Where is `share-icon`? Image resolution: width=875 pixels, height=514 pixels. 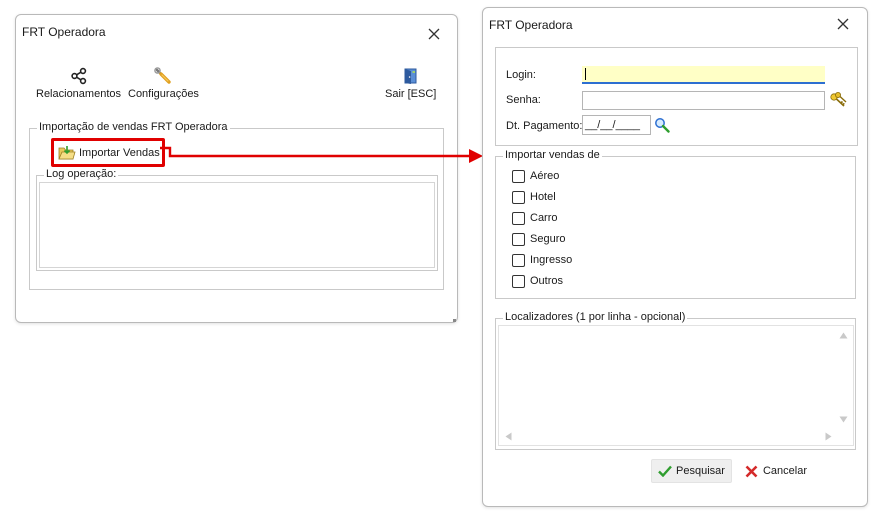
share-icon is located at coordinates (78, 76).